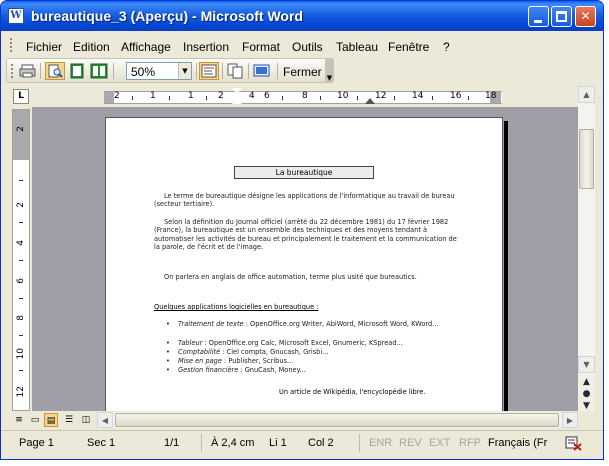  Describe the element at coordinates (184, 71) in the screenshot. I see `chevron-down-icon: ▼` at that location.